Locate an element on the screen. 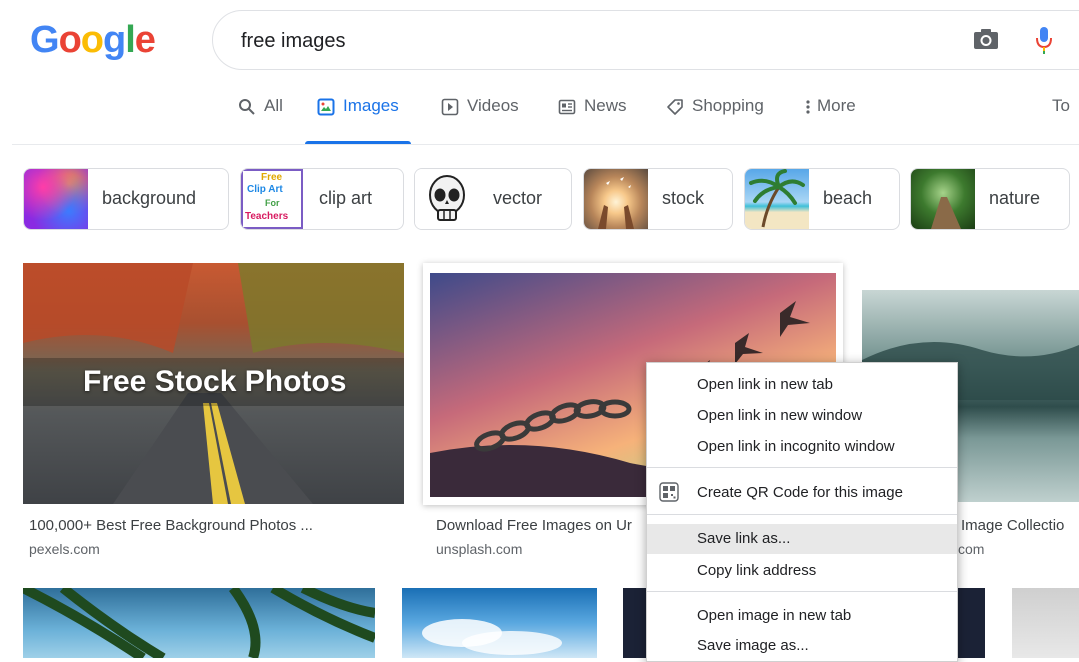  result-source-3: com is located at coordinates (971, 549).